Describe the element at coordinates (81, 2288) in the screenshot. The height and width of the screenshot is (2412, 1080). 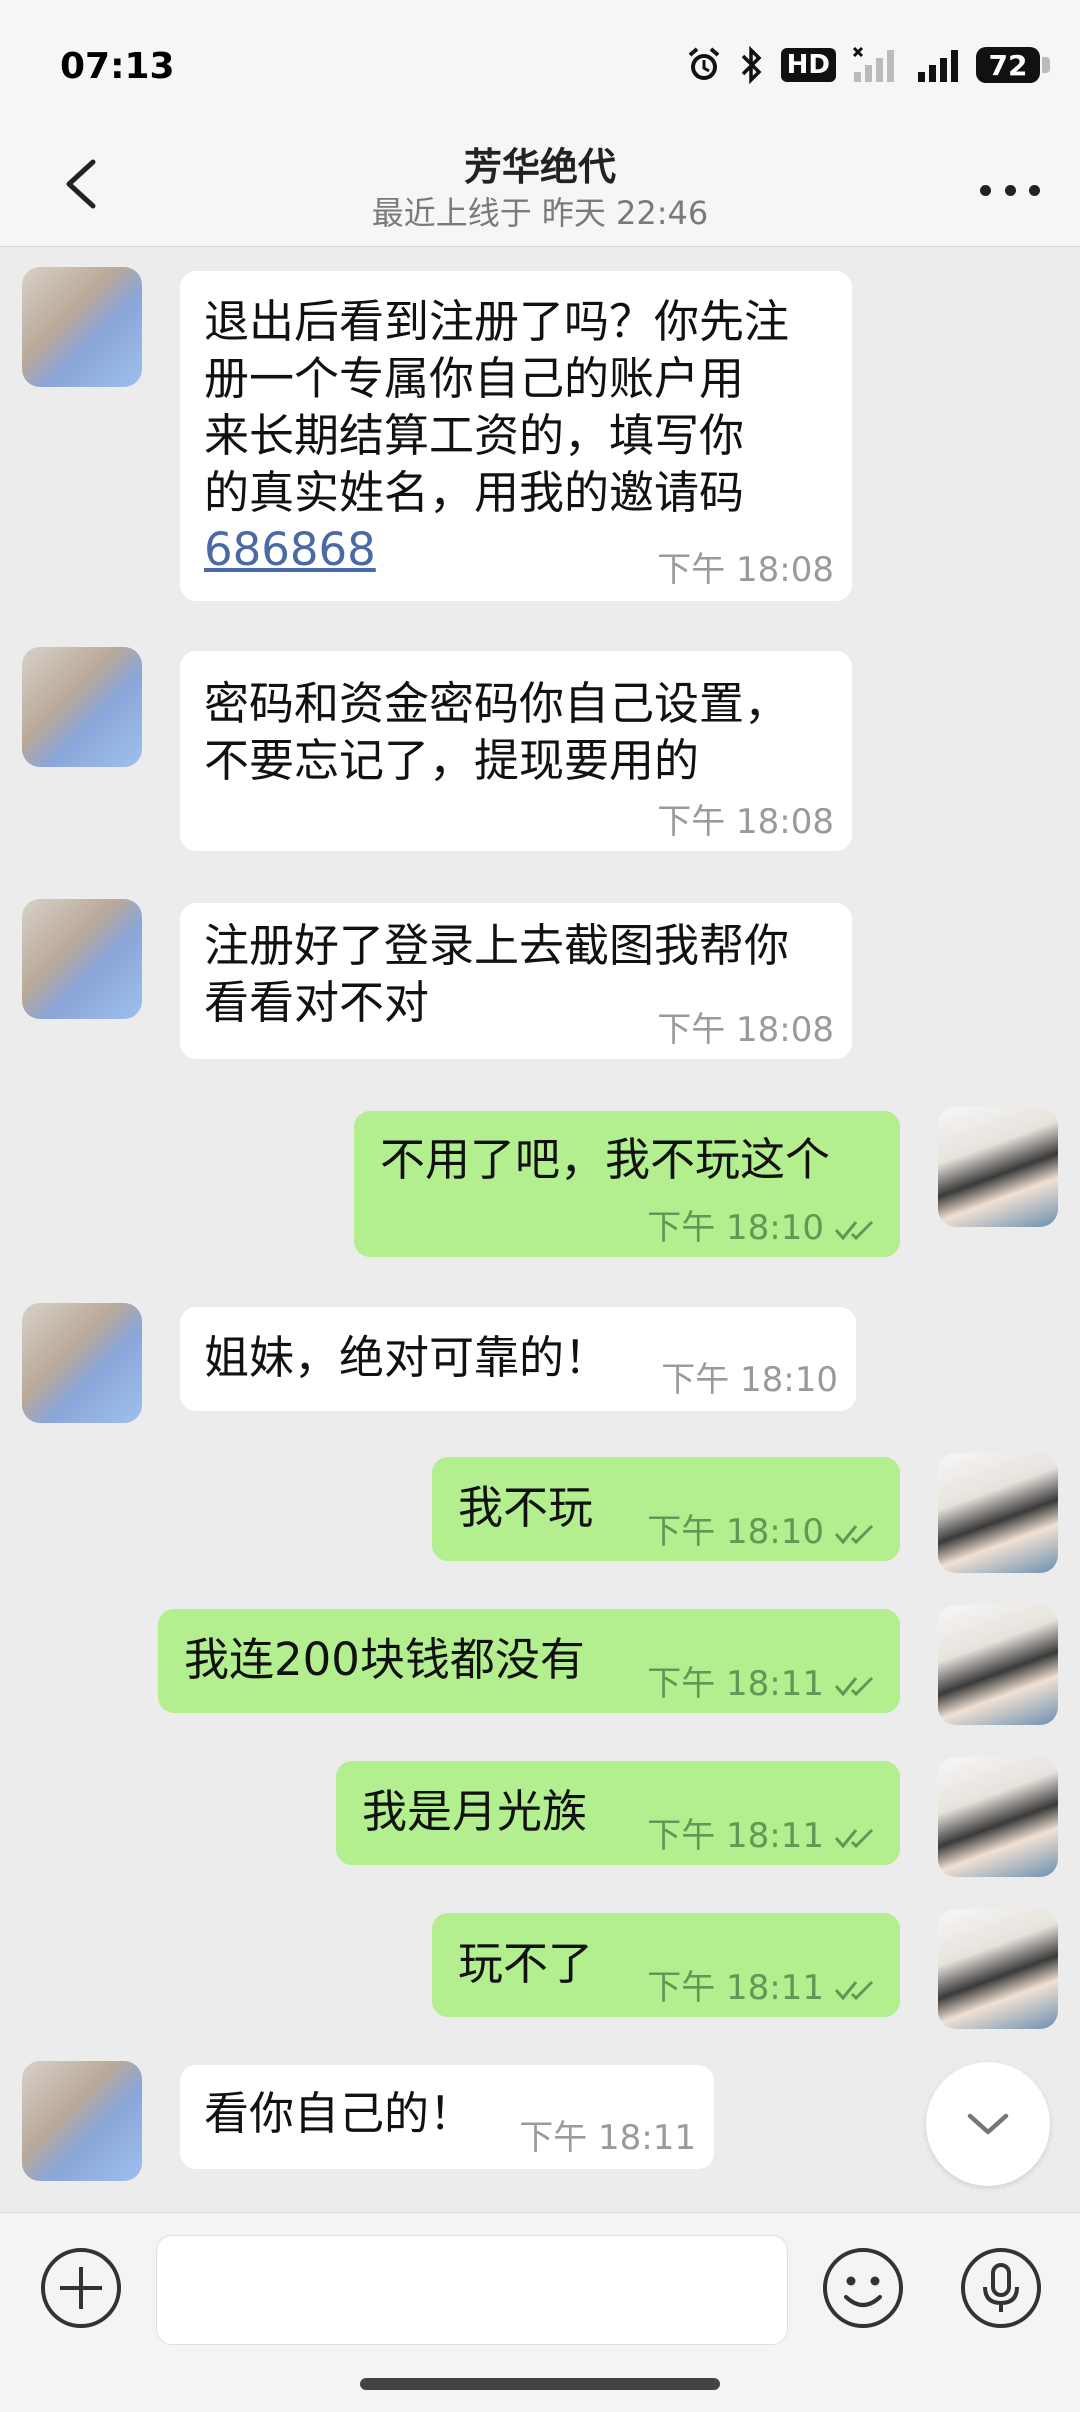
I see `plus-icon` at that location.